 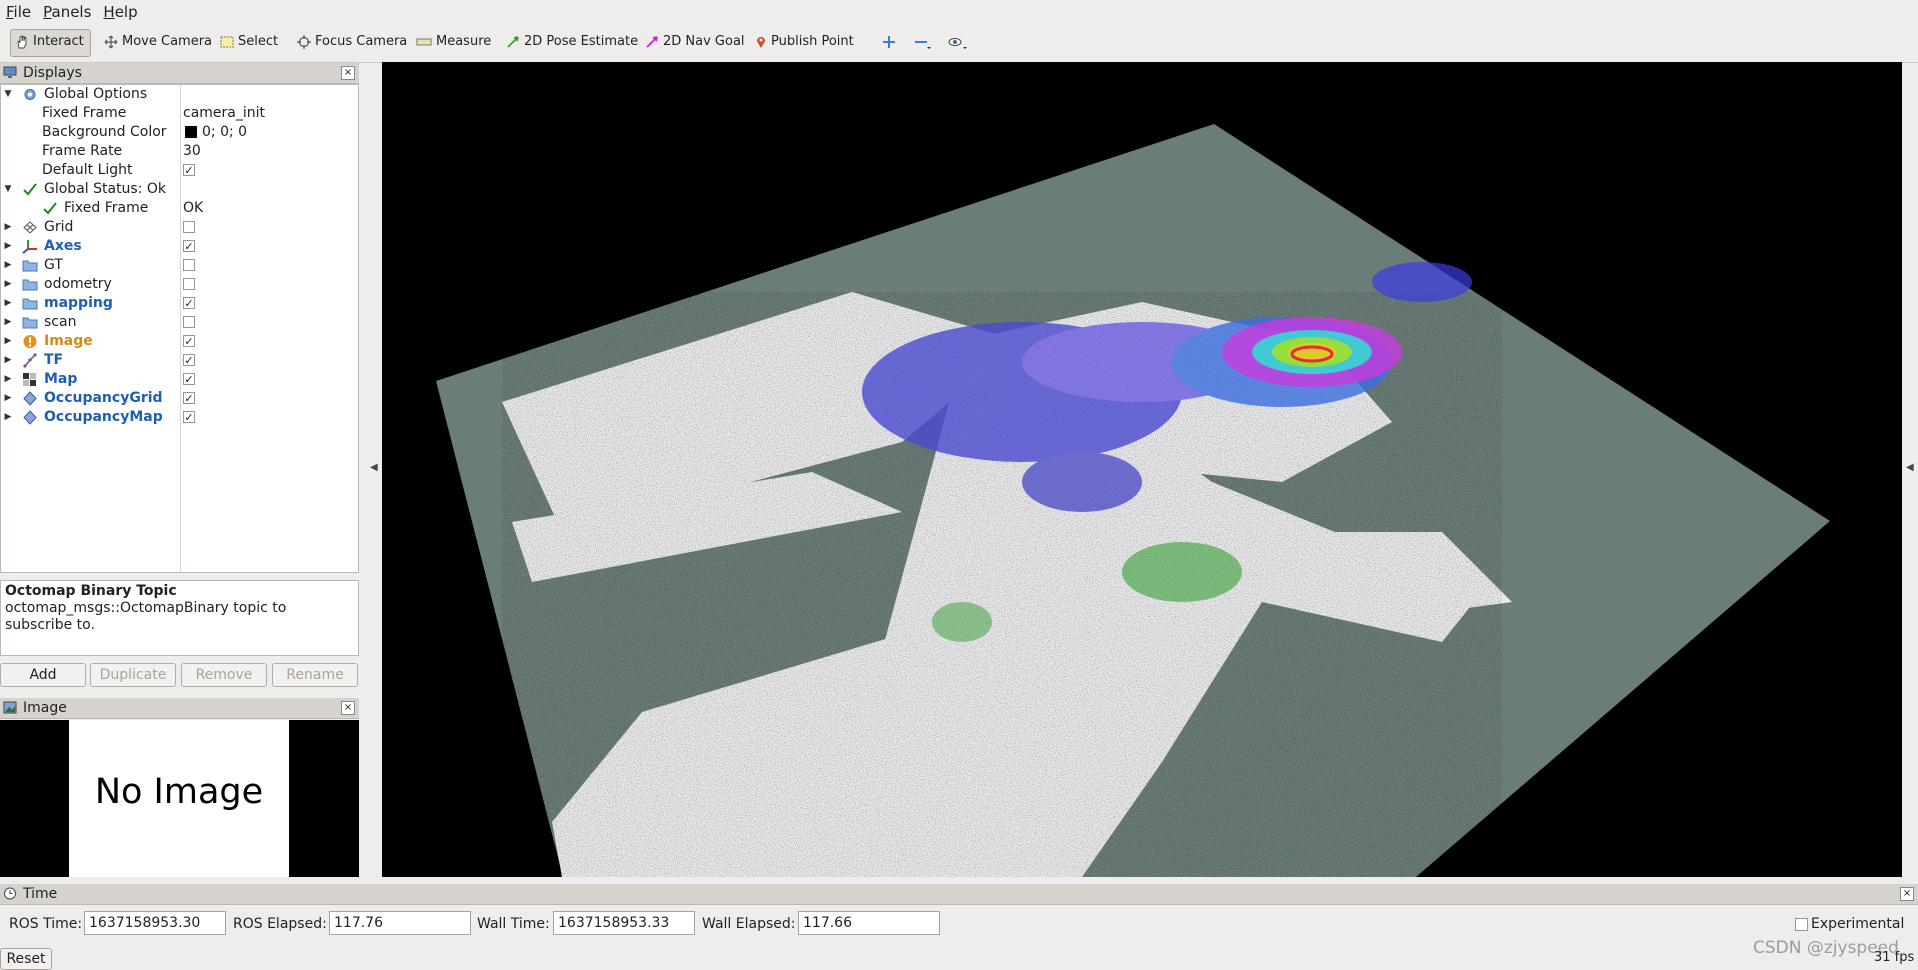 What do you see at coordinates (50, 43) in the screenshot?
I see `interact-tool-button: Interact` at bounding box center [50, 43].